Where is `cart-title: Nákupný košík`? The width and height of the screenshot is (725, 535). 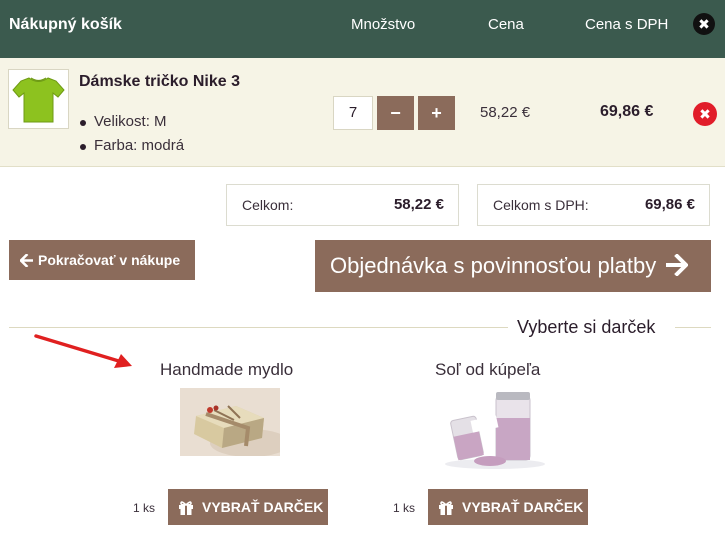 cart-title: Nákupný košík is located at coordinates (65, 24).